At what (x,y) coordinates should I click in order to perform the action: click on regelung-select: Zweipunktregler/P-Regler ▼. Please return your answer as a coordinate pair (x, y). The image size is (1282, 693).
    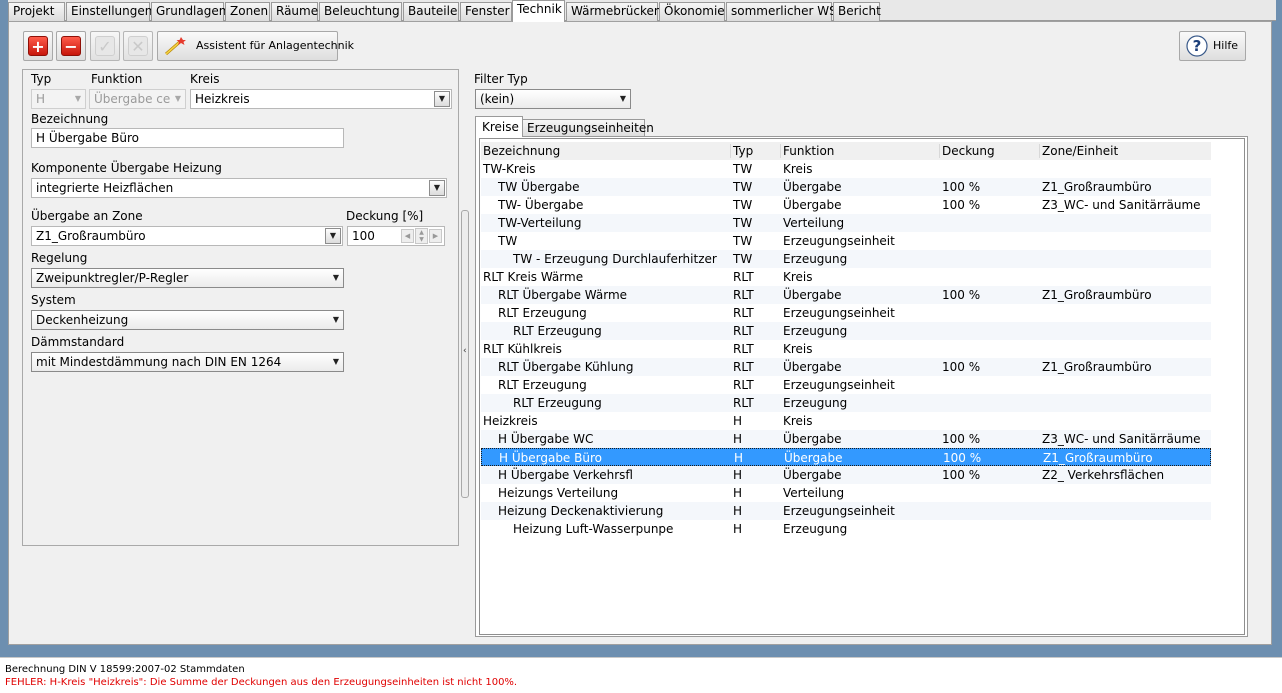
    Looking at the image, I should click on (187, 278).